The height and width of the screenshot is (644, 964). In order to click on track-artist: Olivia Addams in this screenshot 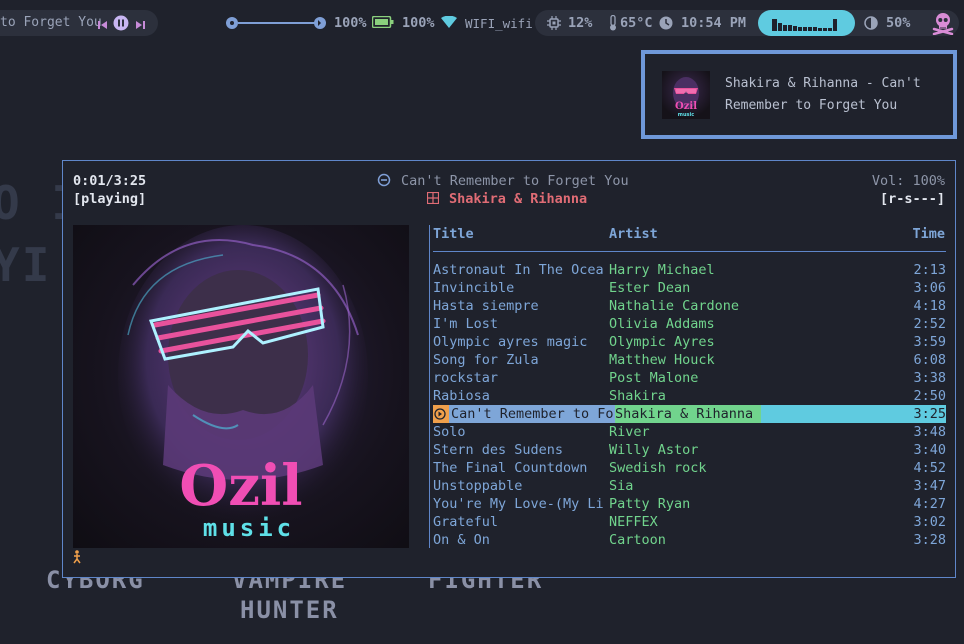, I will do `click(662, 324)`.